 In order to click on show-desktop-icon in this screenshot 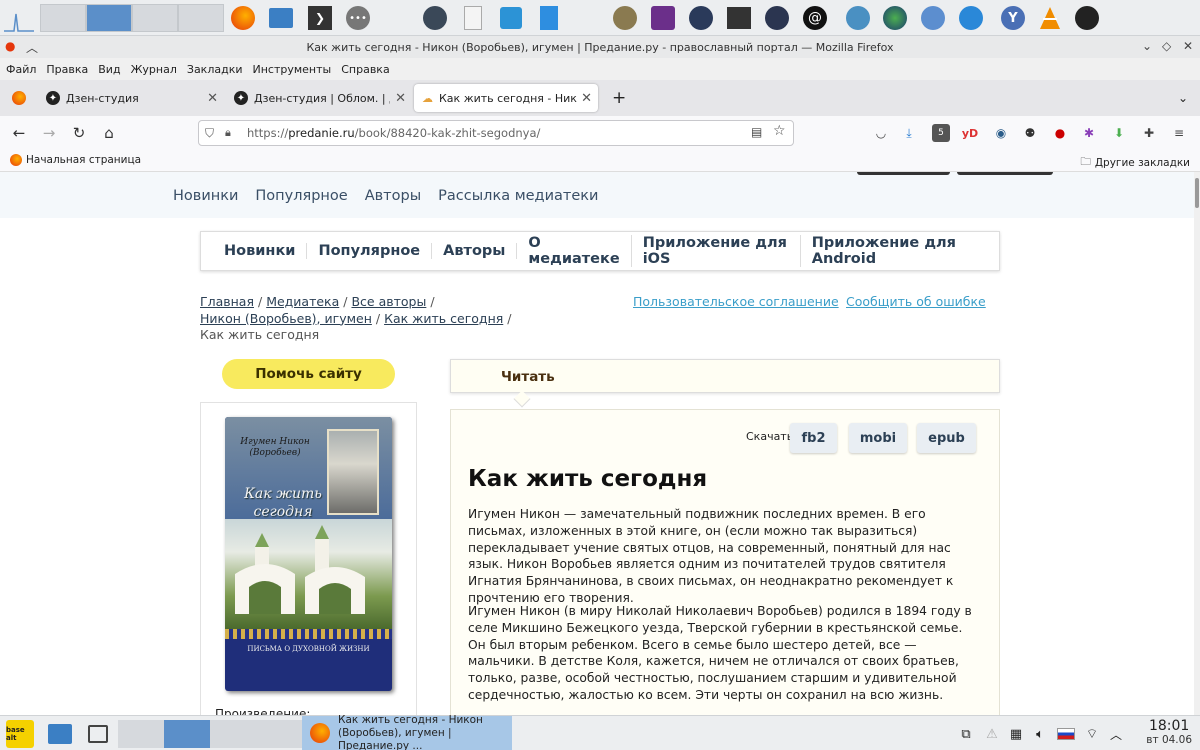, I will do `click(98, 734)`.